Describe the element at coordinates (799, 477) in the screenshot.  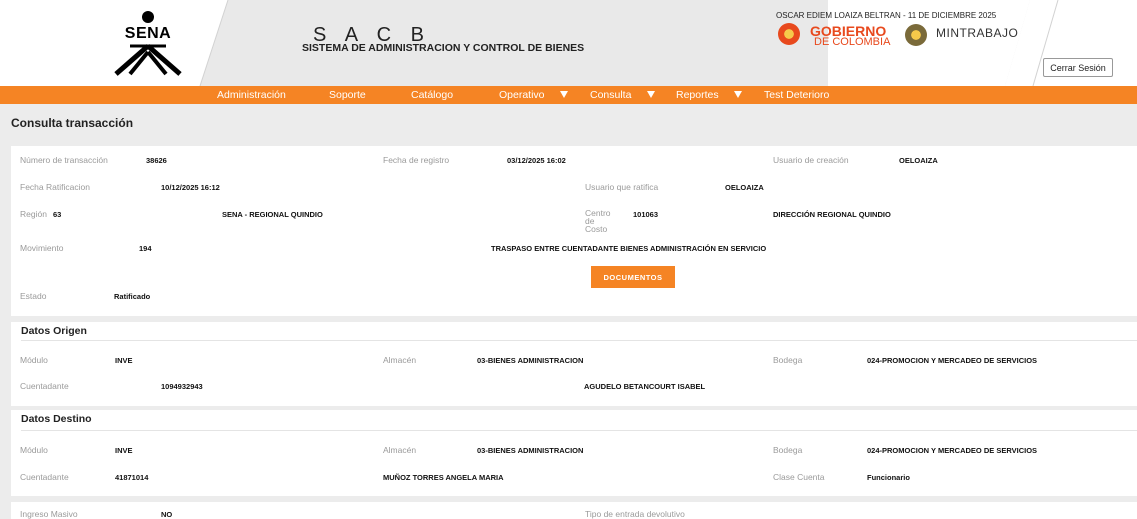
I see `destino-clase-cuenta-label: Clase Cuenta` at that location.